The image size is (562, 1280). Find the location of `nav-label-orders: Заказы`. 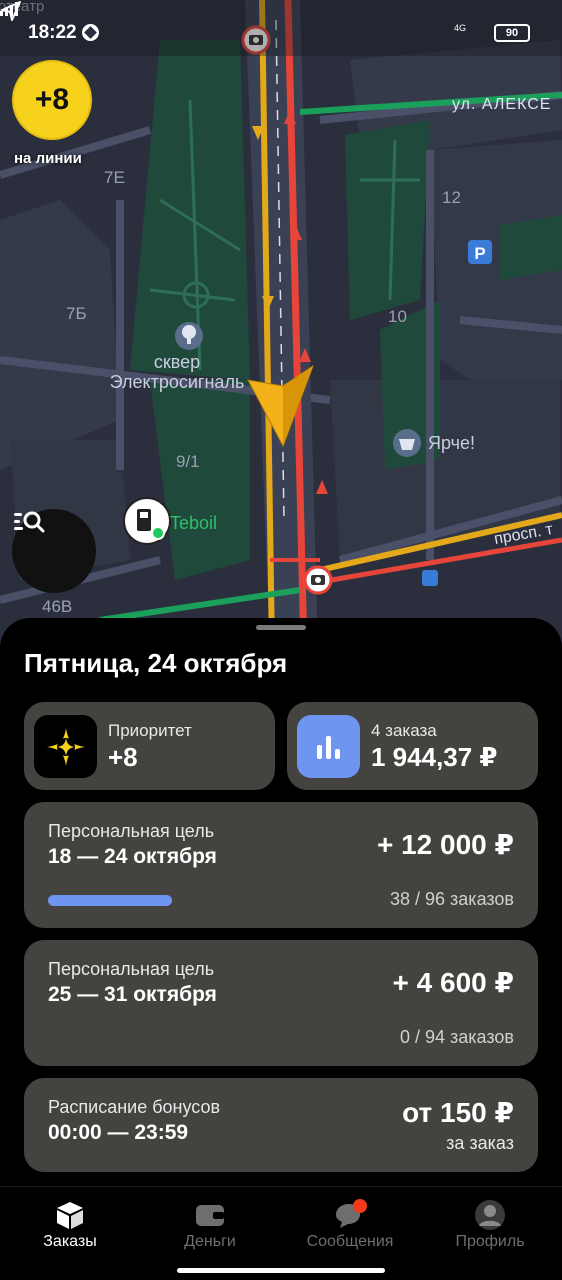

nav-label-orders: Заказы is located at coordinates (70, 1241).